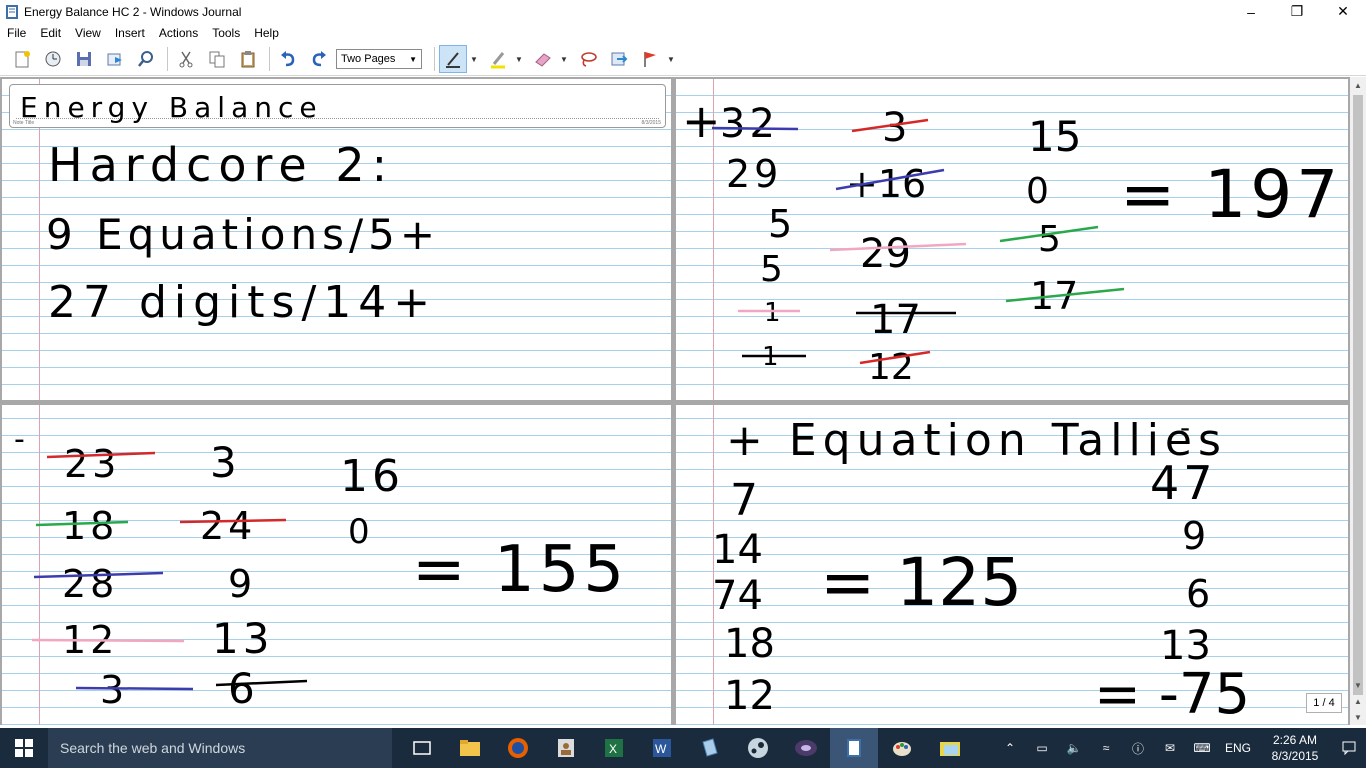 This screenshot has height=768, width=1366. I want to click on ink-q2-col3-0: 15, so click(1054, 136).